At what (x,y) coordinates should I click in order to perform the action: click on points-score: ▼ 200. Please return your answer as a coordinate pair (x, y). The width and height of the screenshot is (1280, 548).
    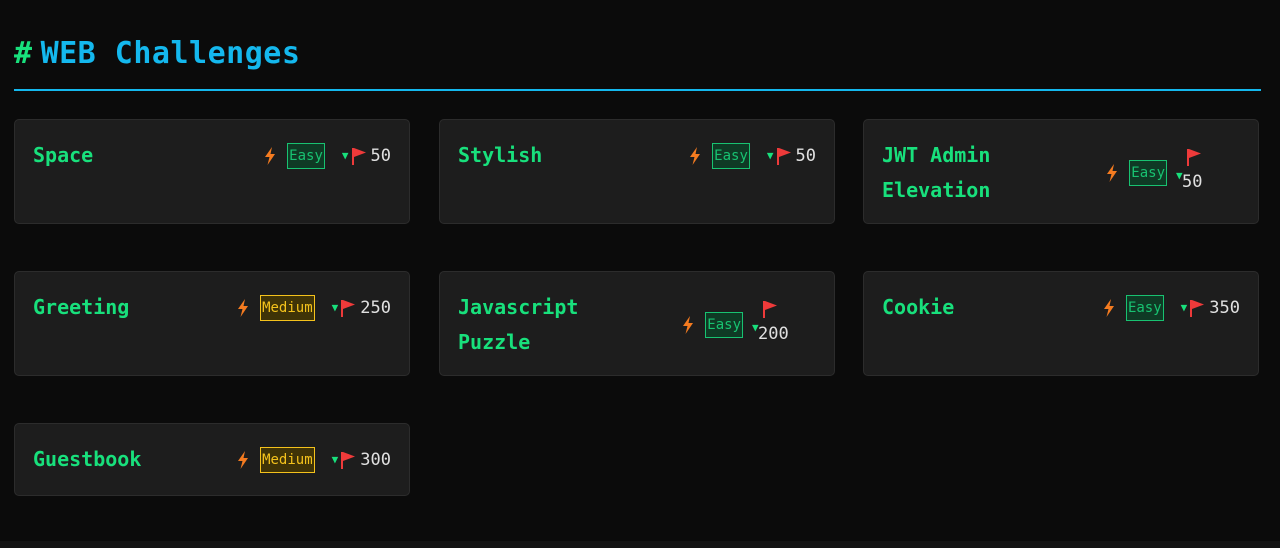
    Looking at the image, I should click on (774, 325).